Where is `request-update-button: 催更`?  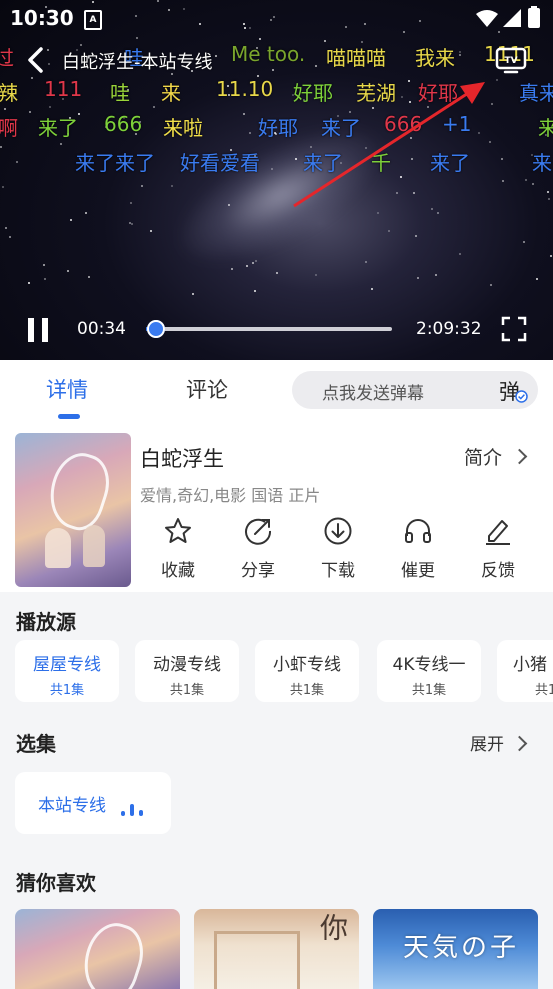
request-update-button: 催更 is located at coordinates (418, 548).